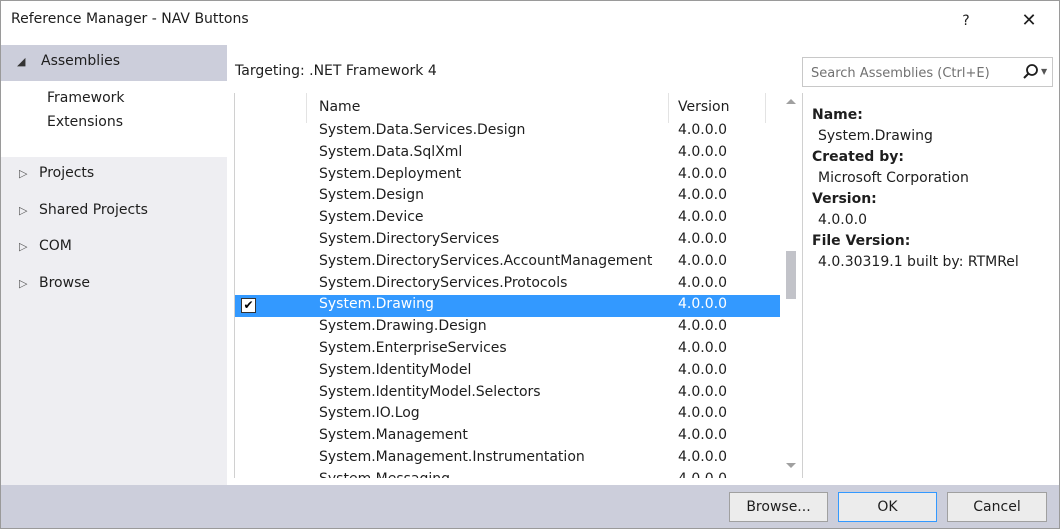  What do you see at coordinates (911, 73) in the screenshot?
I see `search-input` at bounding box center [911, 73].